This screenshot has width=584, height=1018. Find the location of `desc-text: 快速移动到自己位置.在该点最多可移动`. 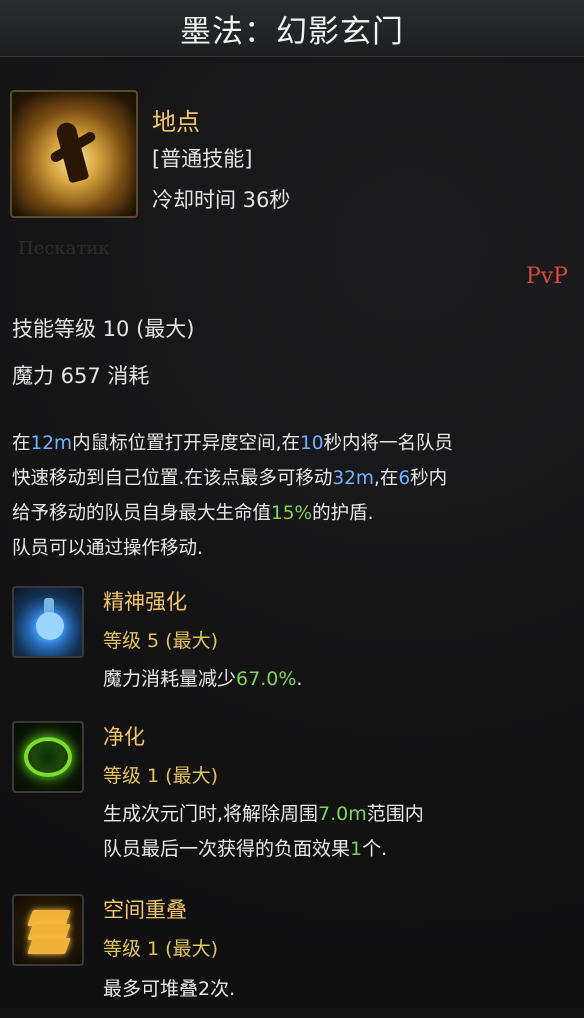

desc-text: 快速移动到自己位置.在该点最多可移动 is located at coordinates (172, 478).